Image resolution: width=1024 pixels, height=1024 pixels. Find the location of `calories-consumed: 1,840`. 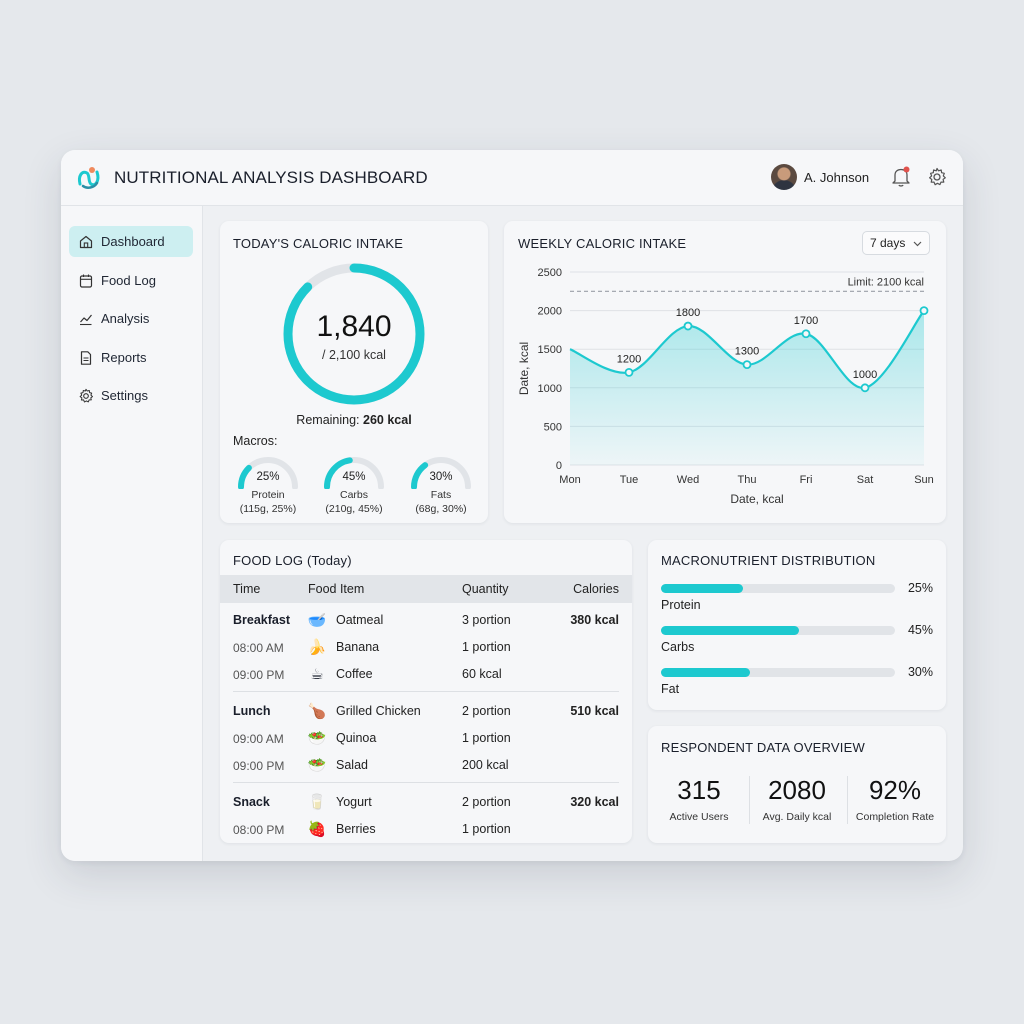

calories-consumed: 1,840 is located at coordinates (354, 326).